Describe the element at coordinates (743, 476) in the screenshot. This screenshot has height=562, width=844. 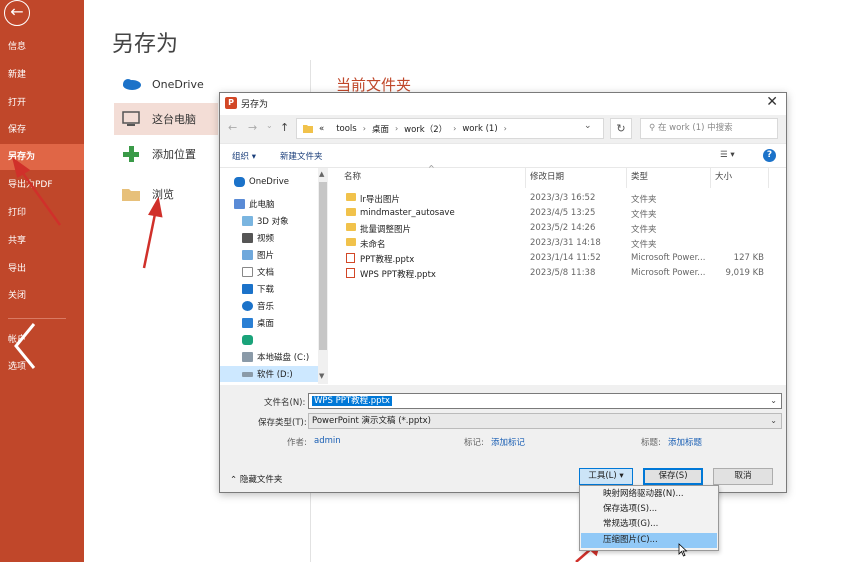
I see `cancel-button: 取消` at that location.